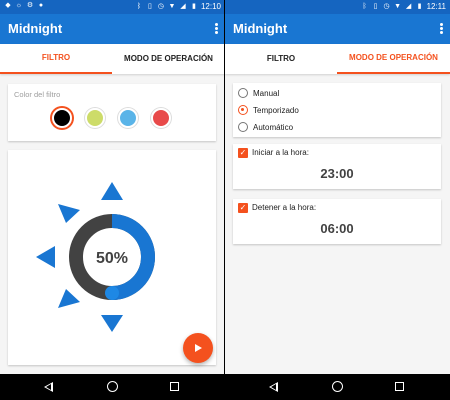 The image size is (450, 400). Describe the element at coordinates (161, 118) in the screenshot. I see `color-swatch-red` at that location.